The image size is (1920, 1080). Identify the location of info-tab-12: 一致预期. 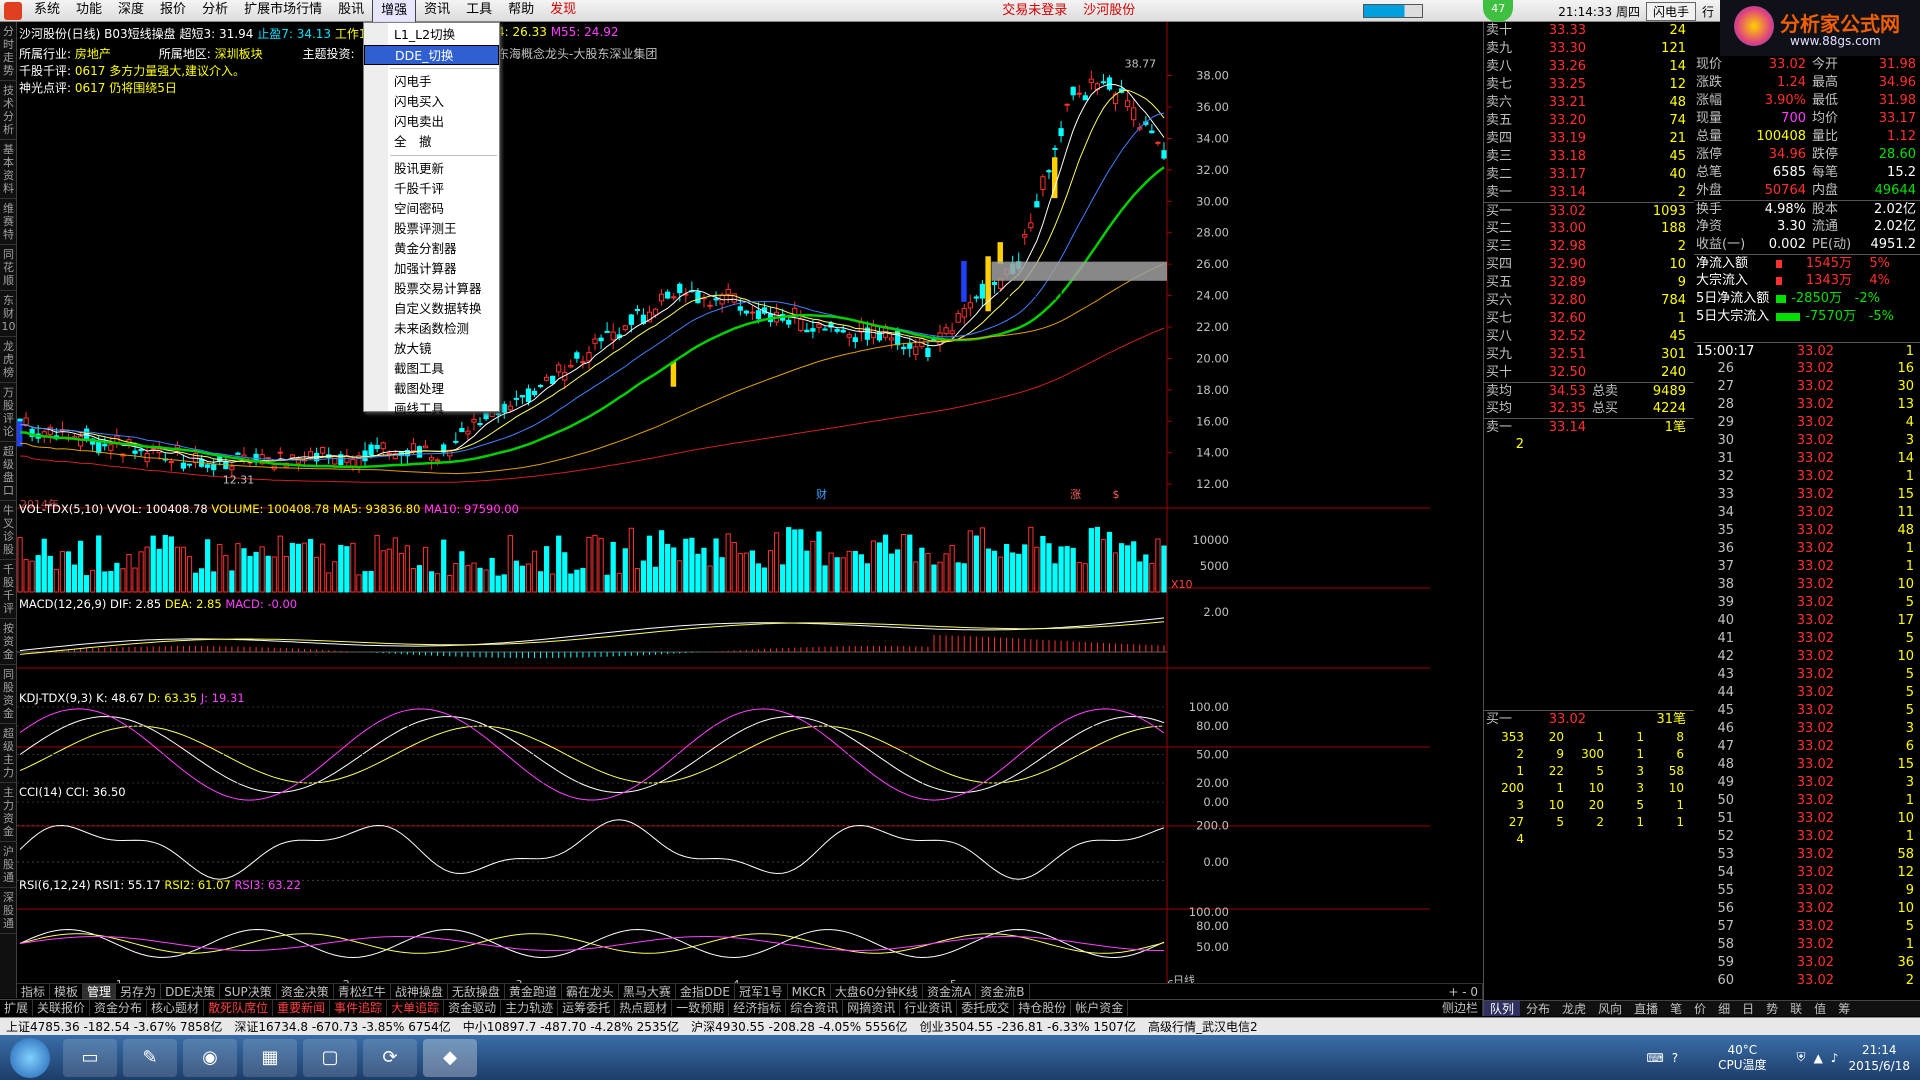
(701, 1008).